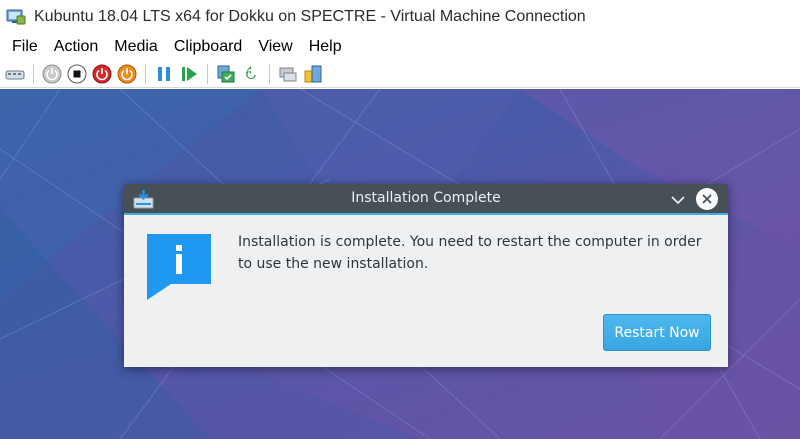  I want to click on menu-view: View, so click(275, 47).